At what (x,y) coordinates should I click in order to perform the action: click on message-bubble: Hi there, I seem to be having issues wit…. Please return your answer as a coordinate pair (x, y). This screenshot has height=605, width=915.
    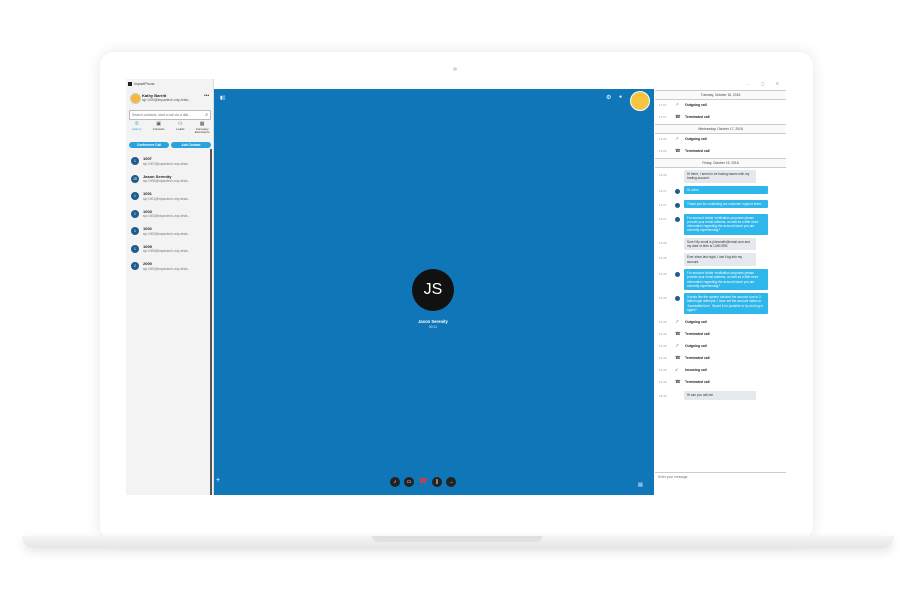
    Looking at the image, I should click on (720, 176).